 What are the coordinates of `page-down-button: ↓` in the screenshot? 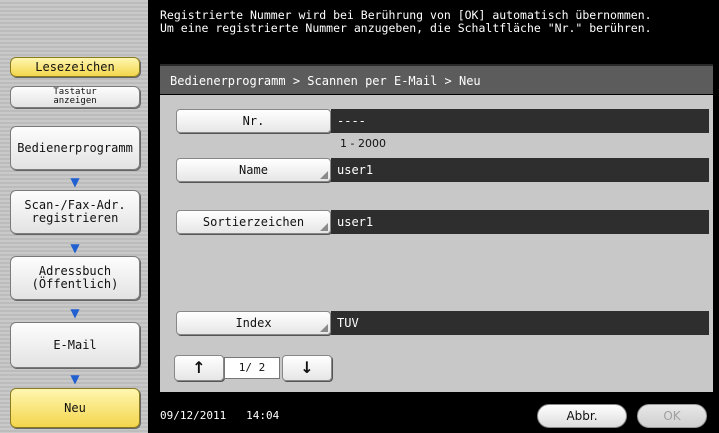 It's located at (307, 368).